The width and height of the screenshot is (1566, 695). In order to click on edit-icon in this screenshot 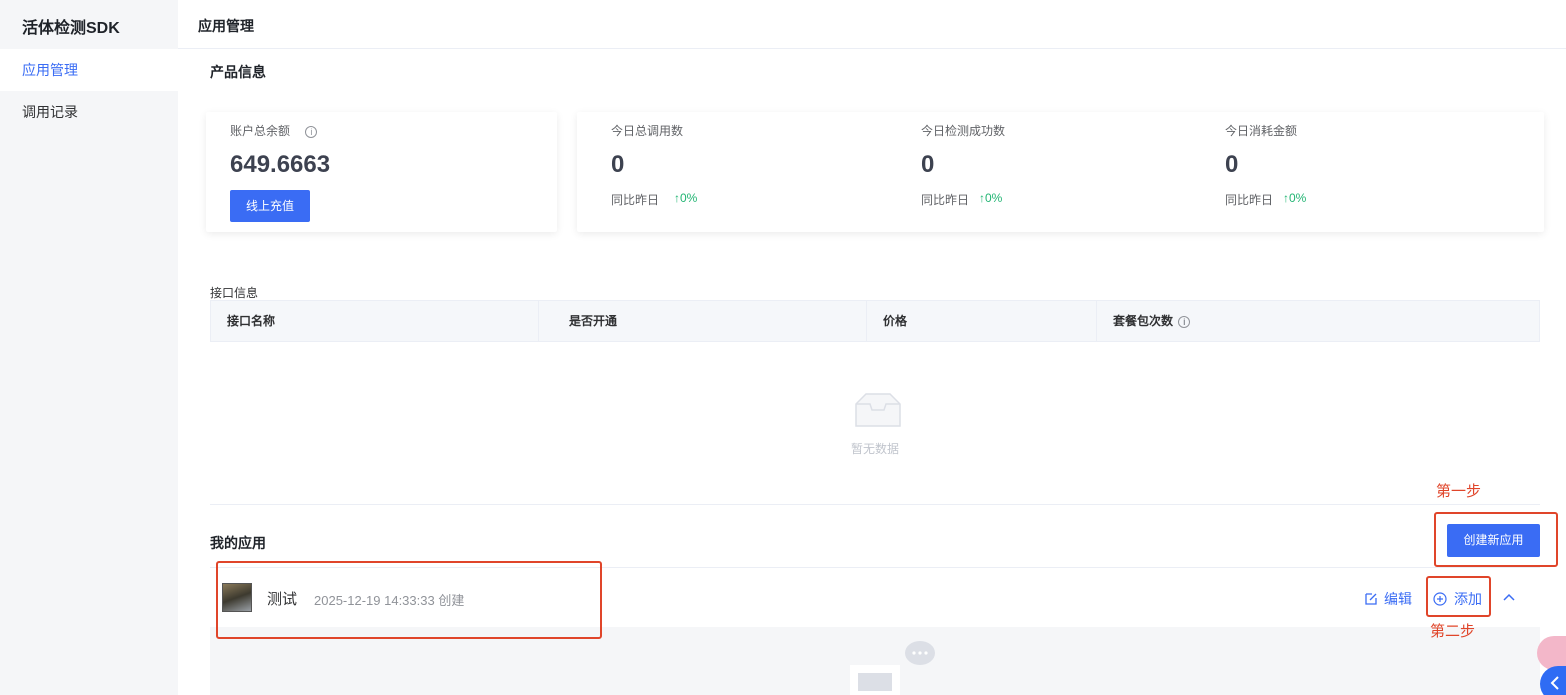, I will do `click(1371, 599)`.